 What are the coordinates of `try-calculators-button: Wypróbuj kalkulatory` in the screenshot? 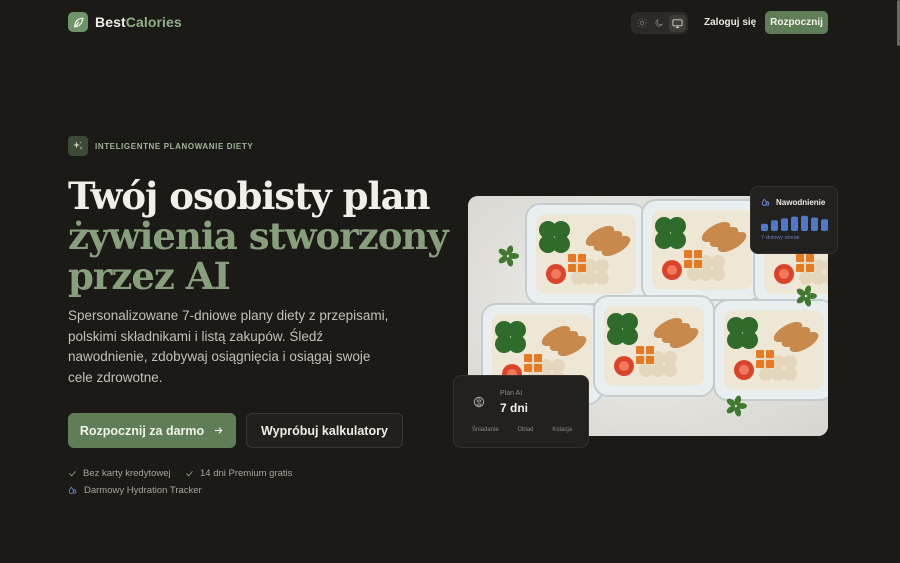 It's located at (324, 430).